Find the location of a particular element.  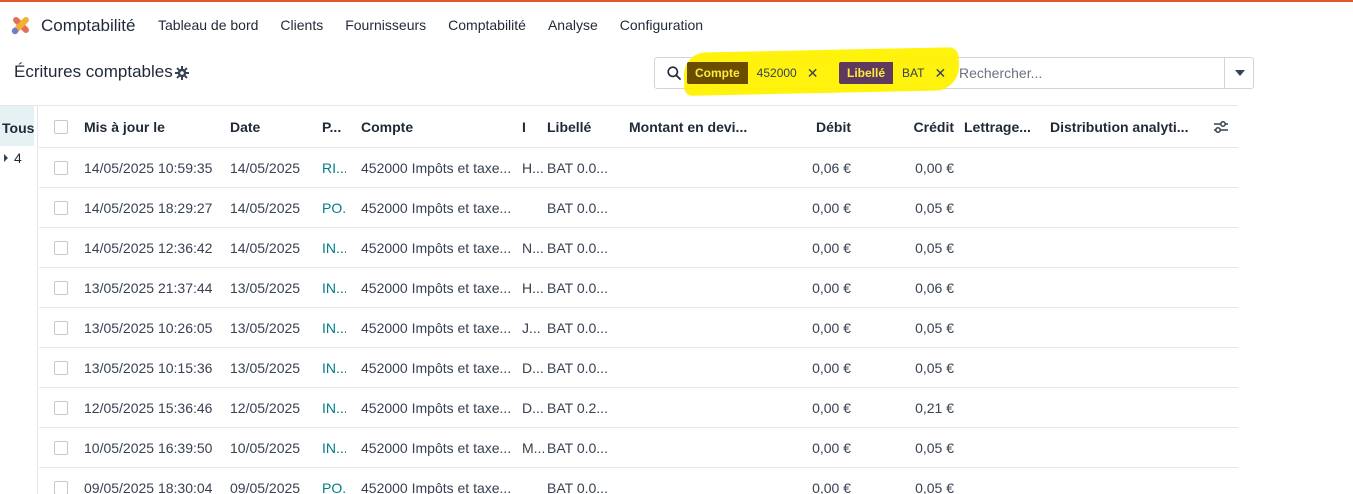

select-all-checkbox is located at coordinates (61, 127).